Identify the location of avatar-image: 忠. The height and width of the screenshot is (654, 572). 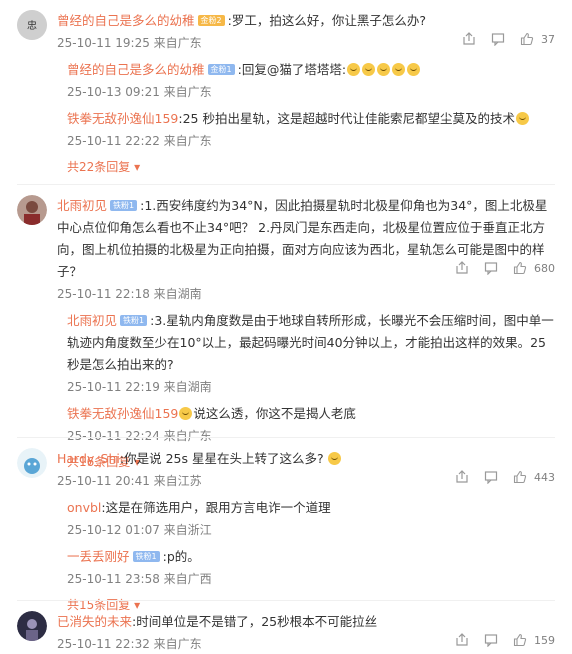
(32, 25).